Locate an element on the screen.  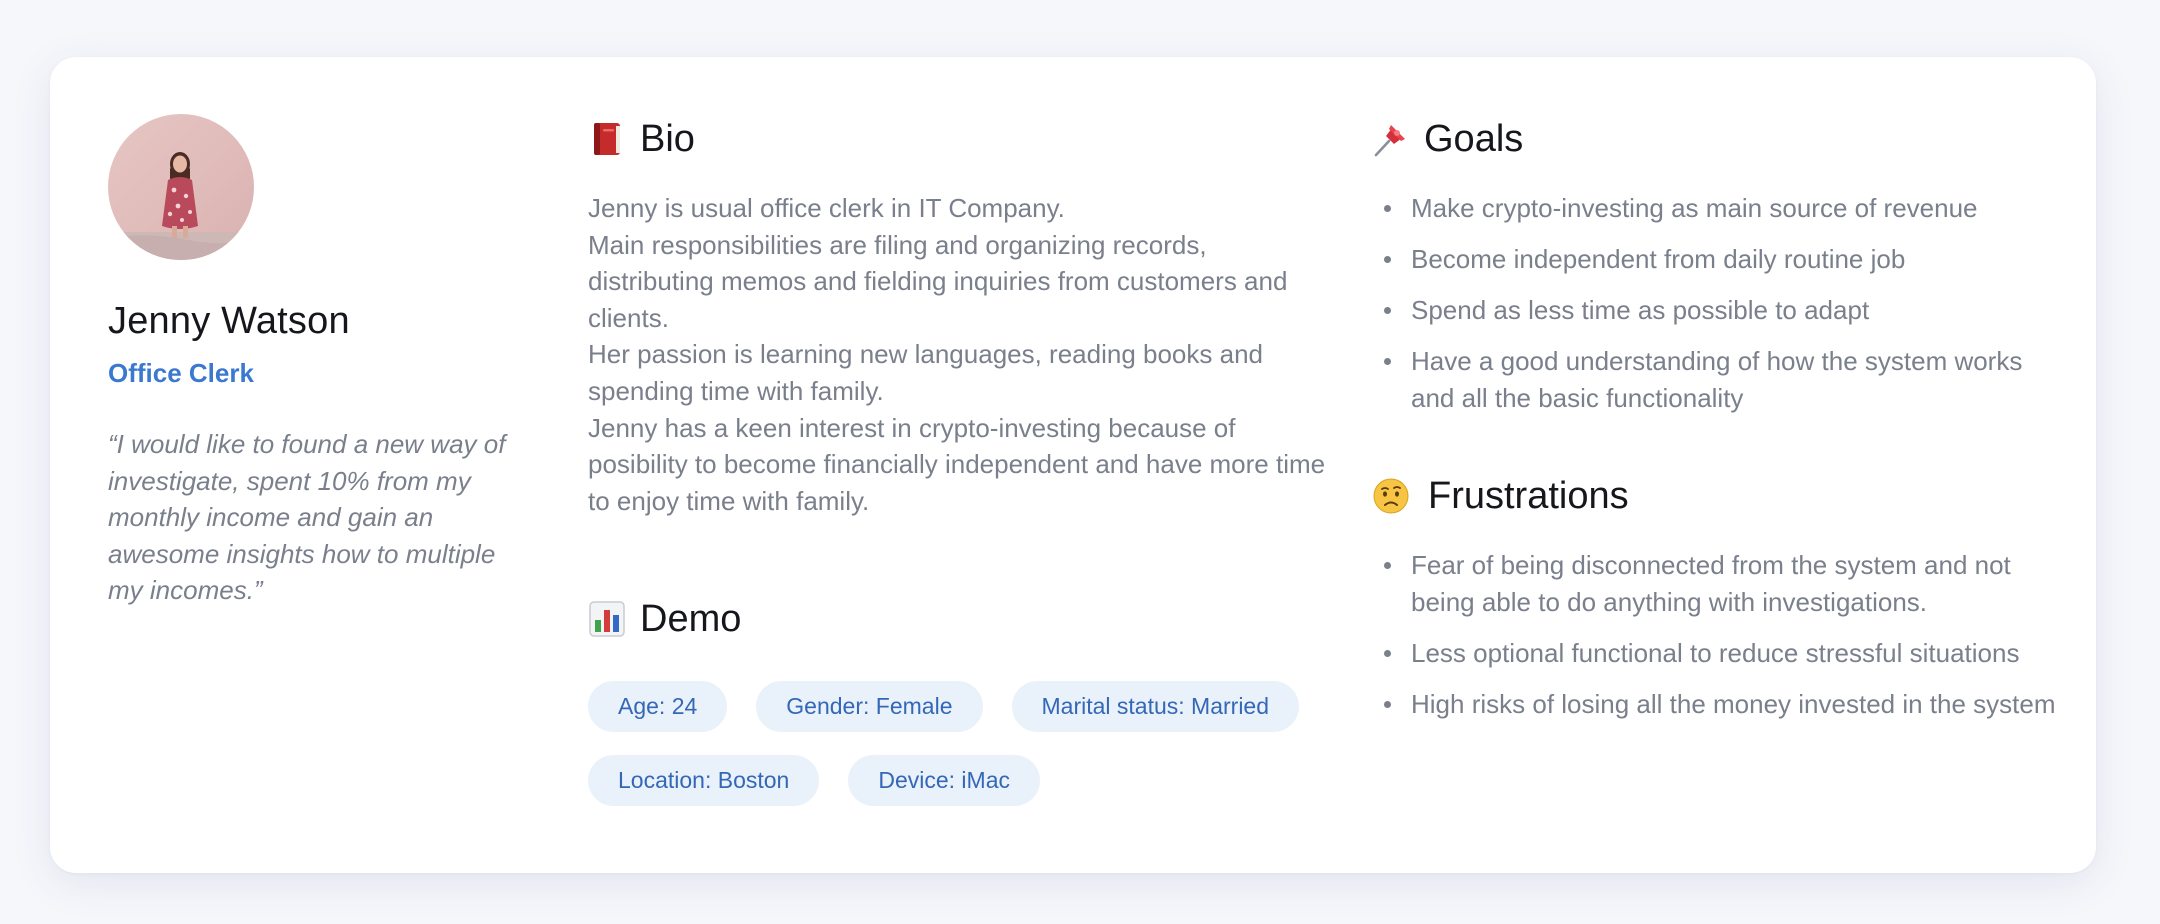
avatar is located at coordinates (181, 187).